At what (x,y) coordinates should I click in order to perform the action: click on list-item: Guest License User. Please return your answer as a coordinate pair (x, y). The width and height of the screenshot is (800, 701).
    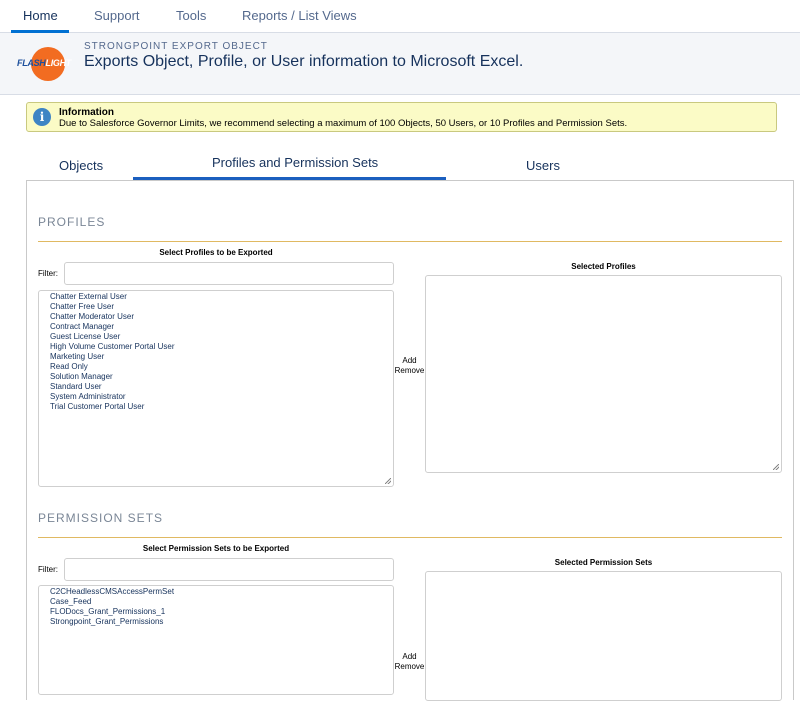
    Looking at the image, I should click on (216, 337).